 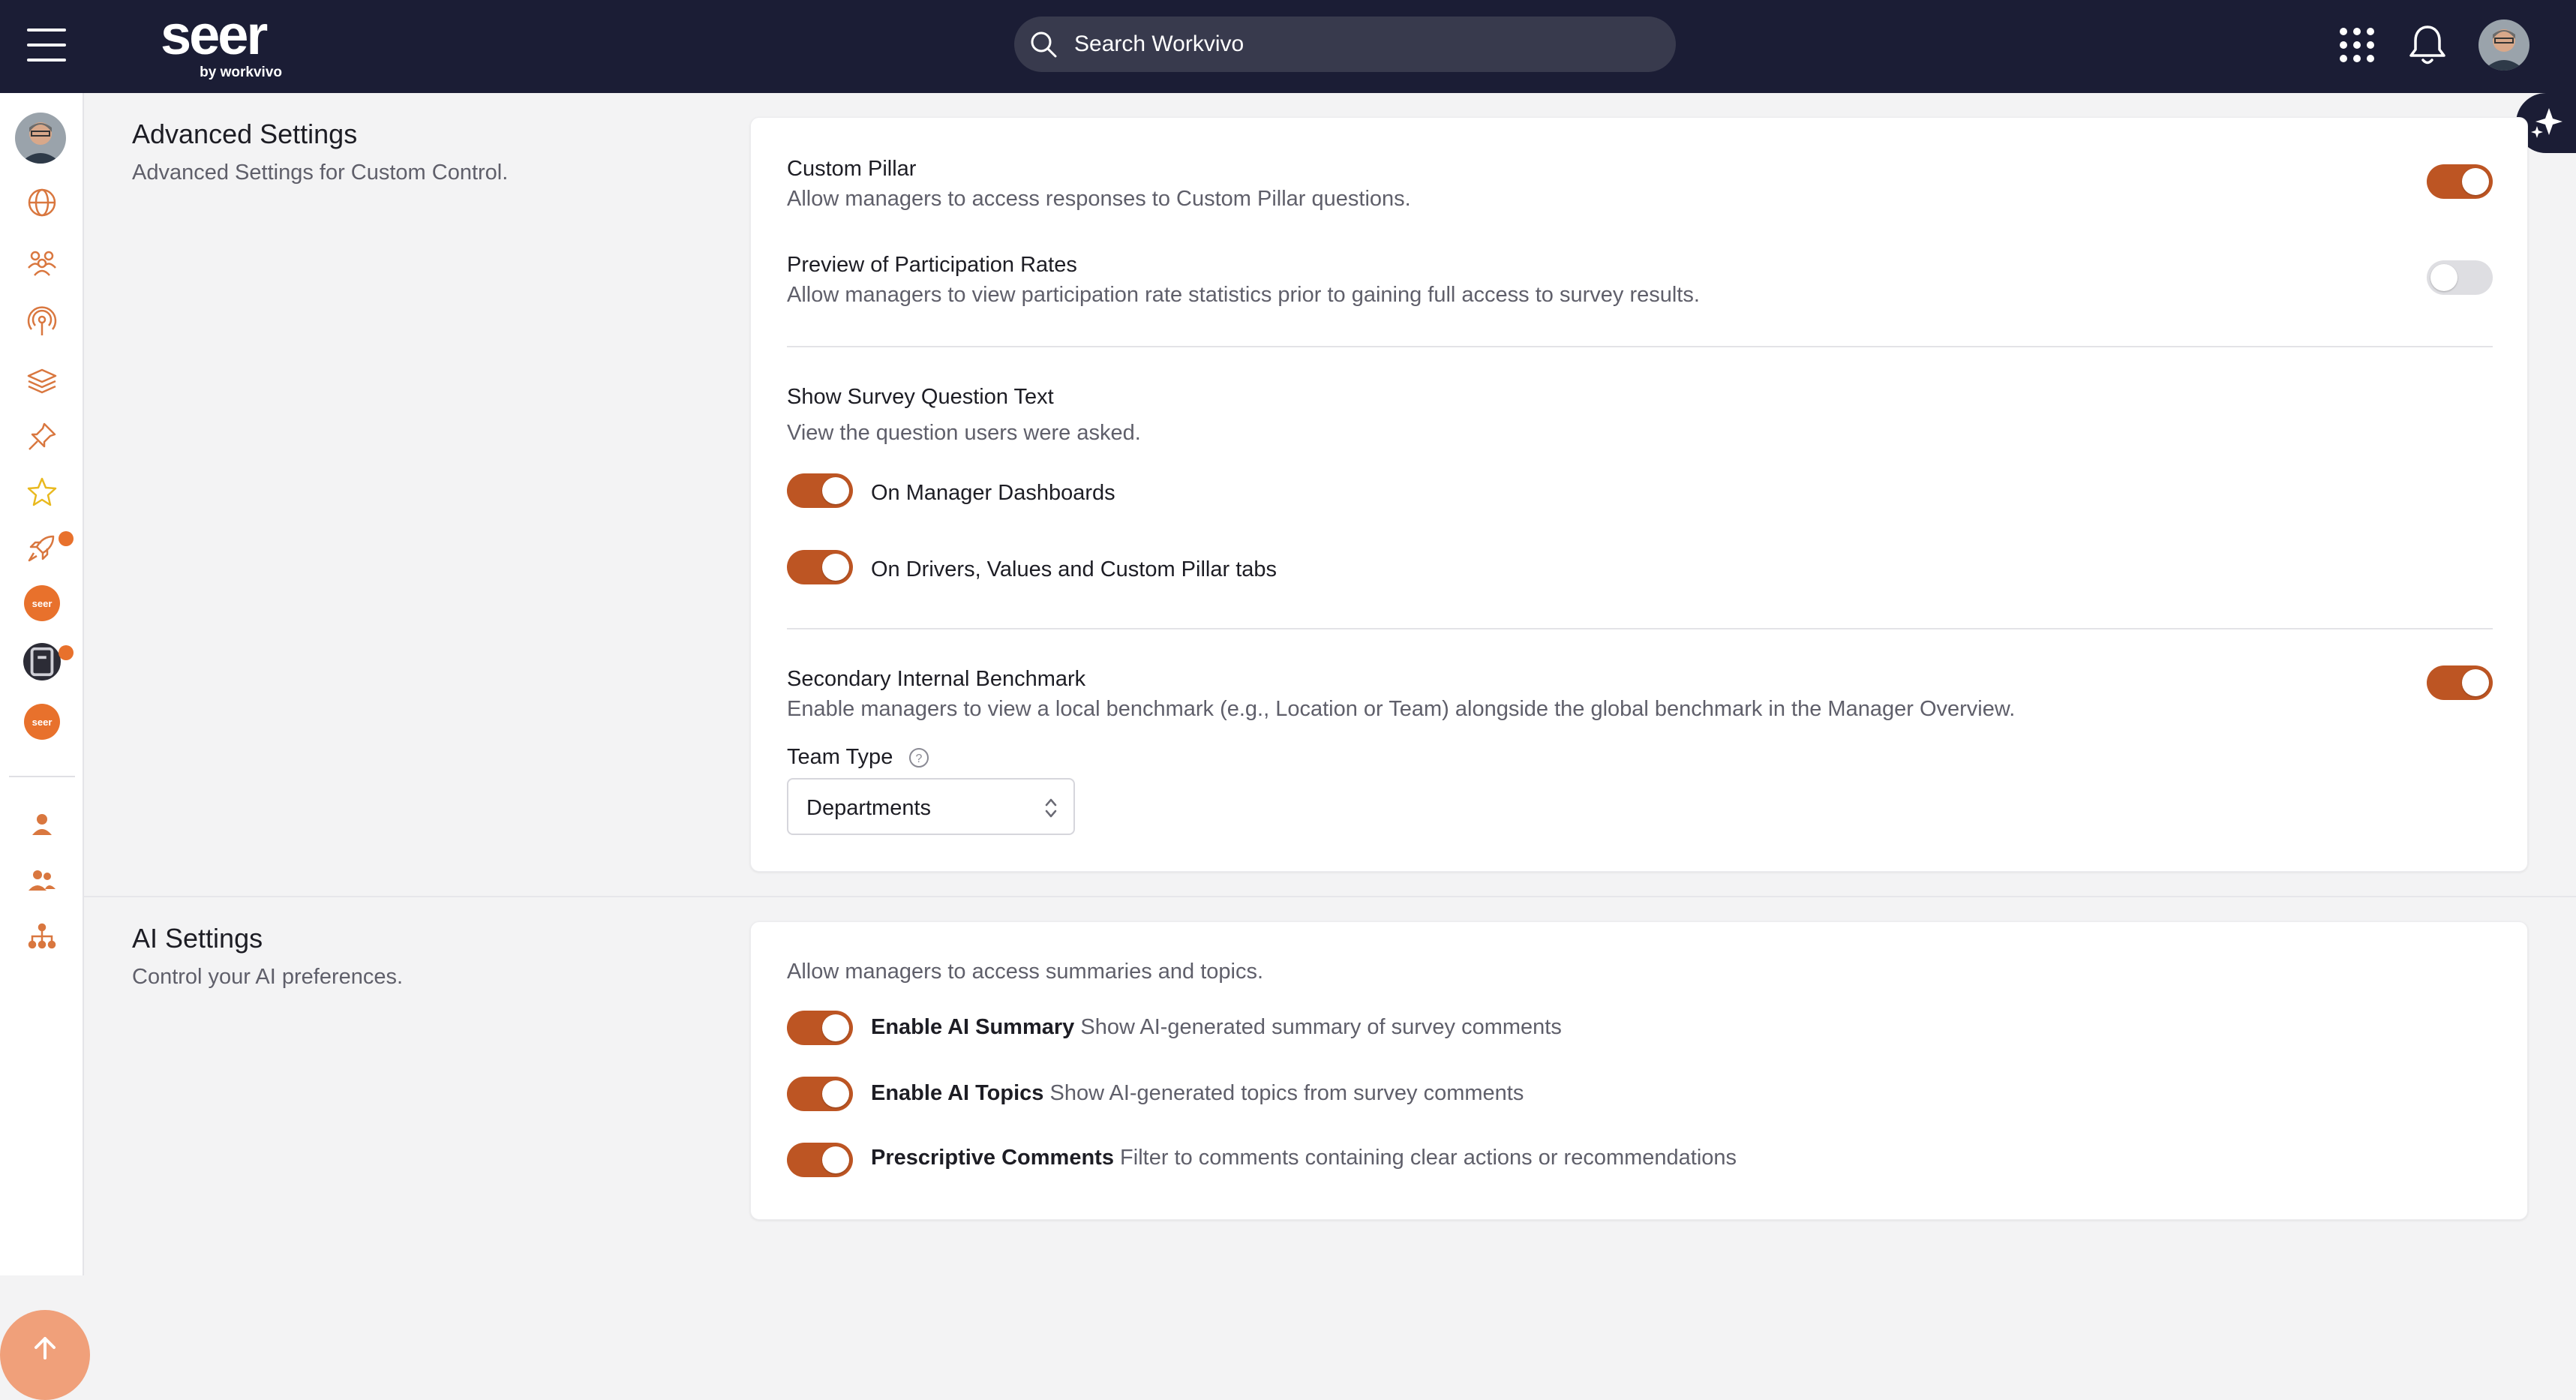 What do you see at coordinates (42, 776) in the screenshot?
I see `sidebar-divider` at bounding box center [42, 776].